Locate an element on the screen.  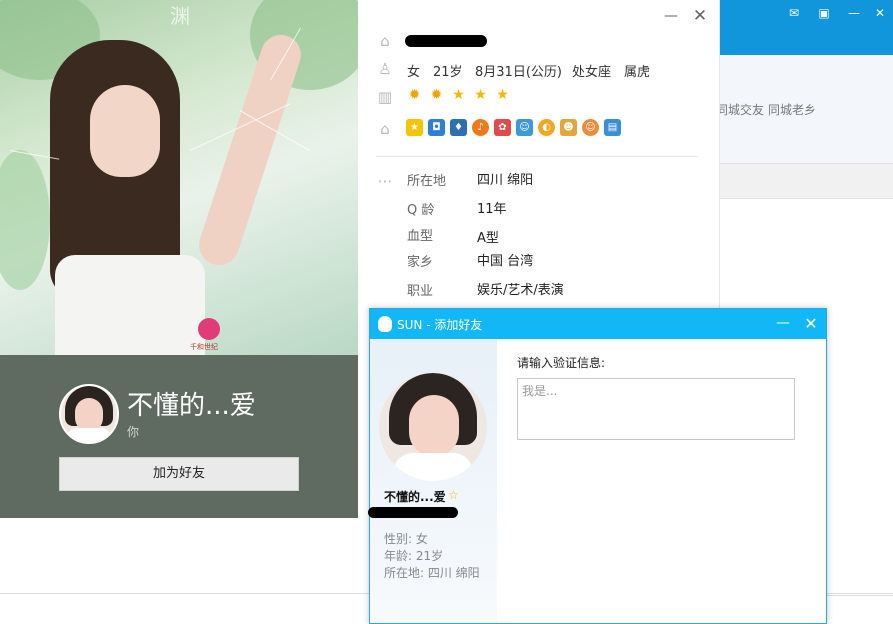
photo-logo-icon is located at coordinates (209, 329).